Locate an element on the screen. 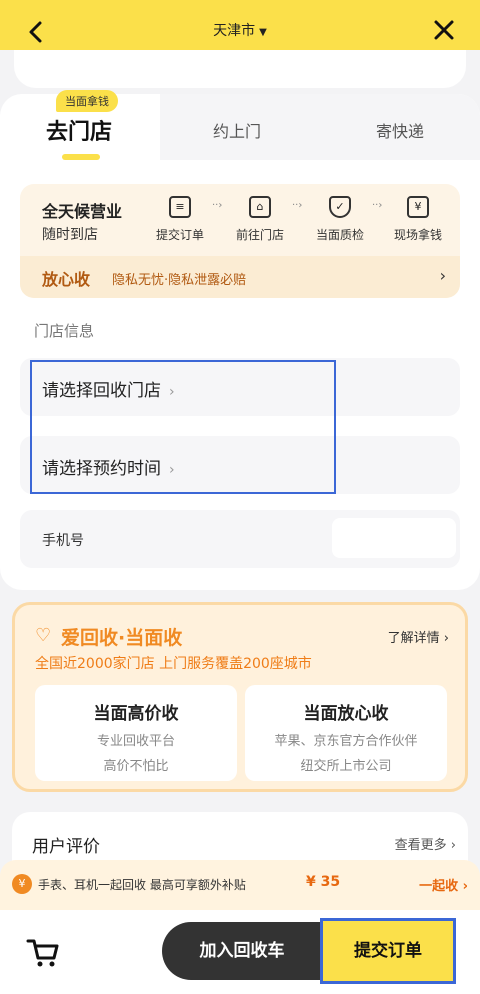 The image size is (480, 994). tab-store: 去门店 is located at coordinates (79, 130).